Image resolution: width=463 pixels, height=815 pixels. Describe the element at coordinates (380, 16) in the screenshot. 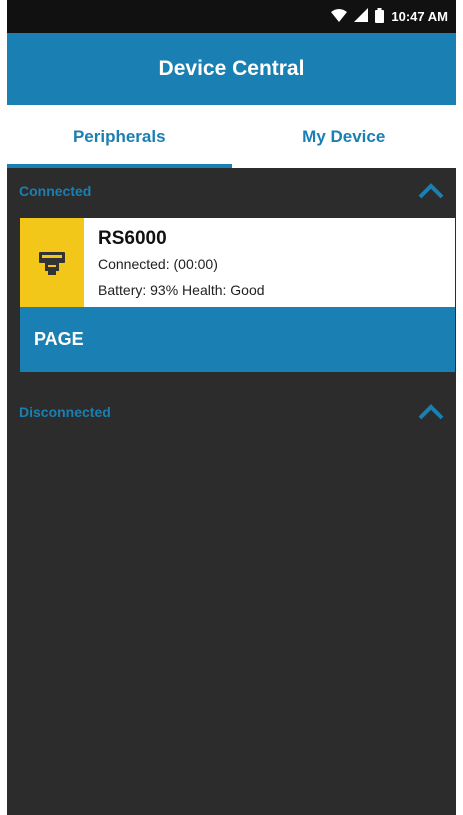

I see `battery-icon` at that location.